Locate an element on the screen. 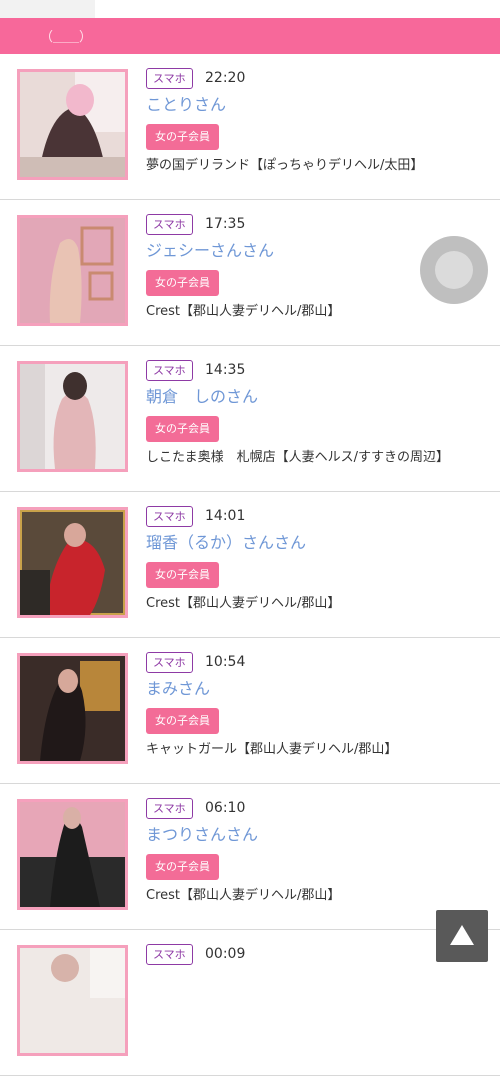 The image size is (500, 1076). girl-name-link: 朝倉 しのさん is located at coordinates (202, 397).